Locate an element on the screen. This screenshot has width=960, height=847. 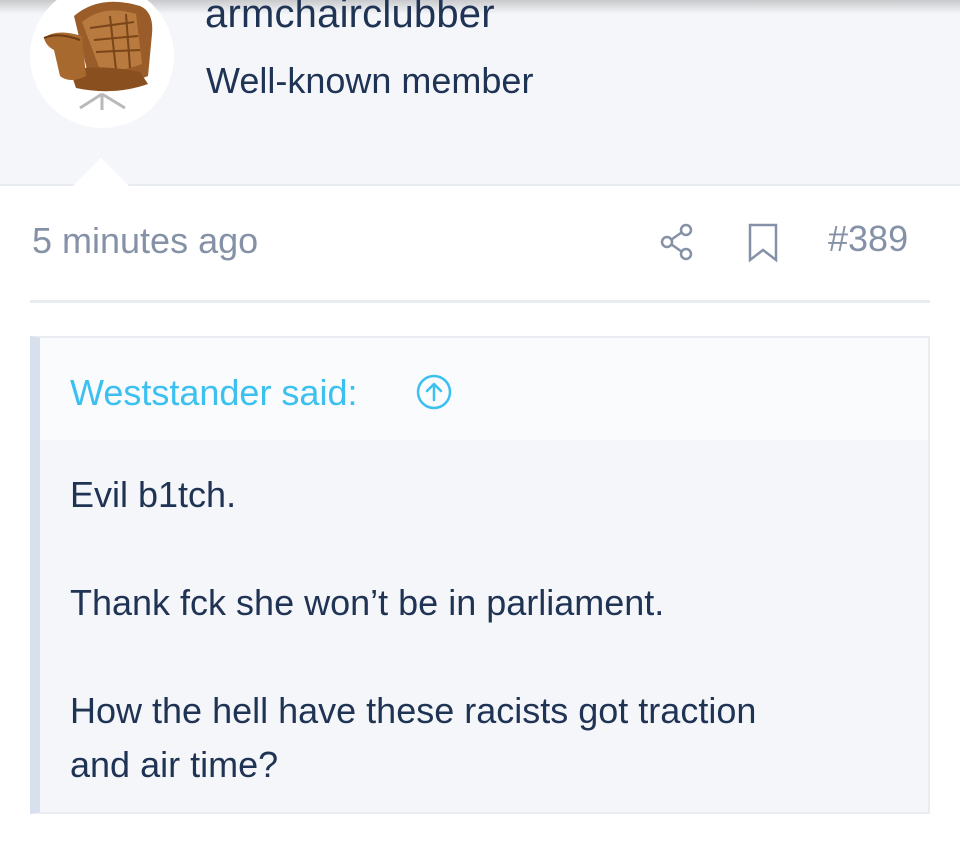
share-icon is located at coordinates (677, 244).